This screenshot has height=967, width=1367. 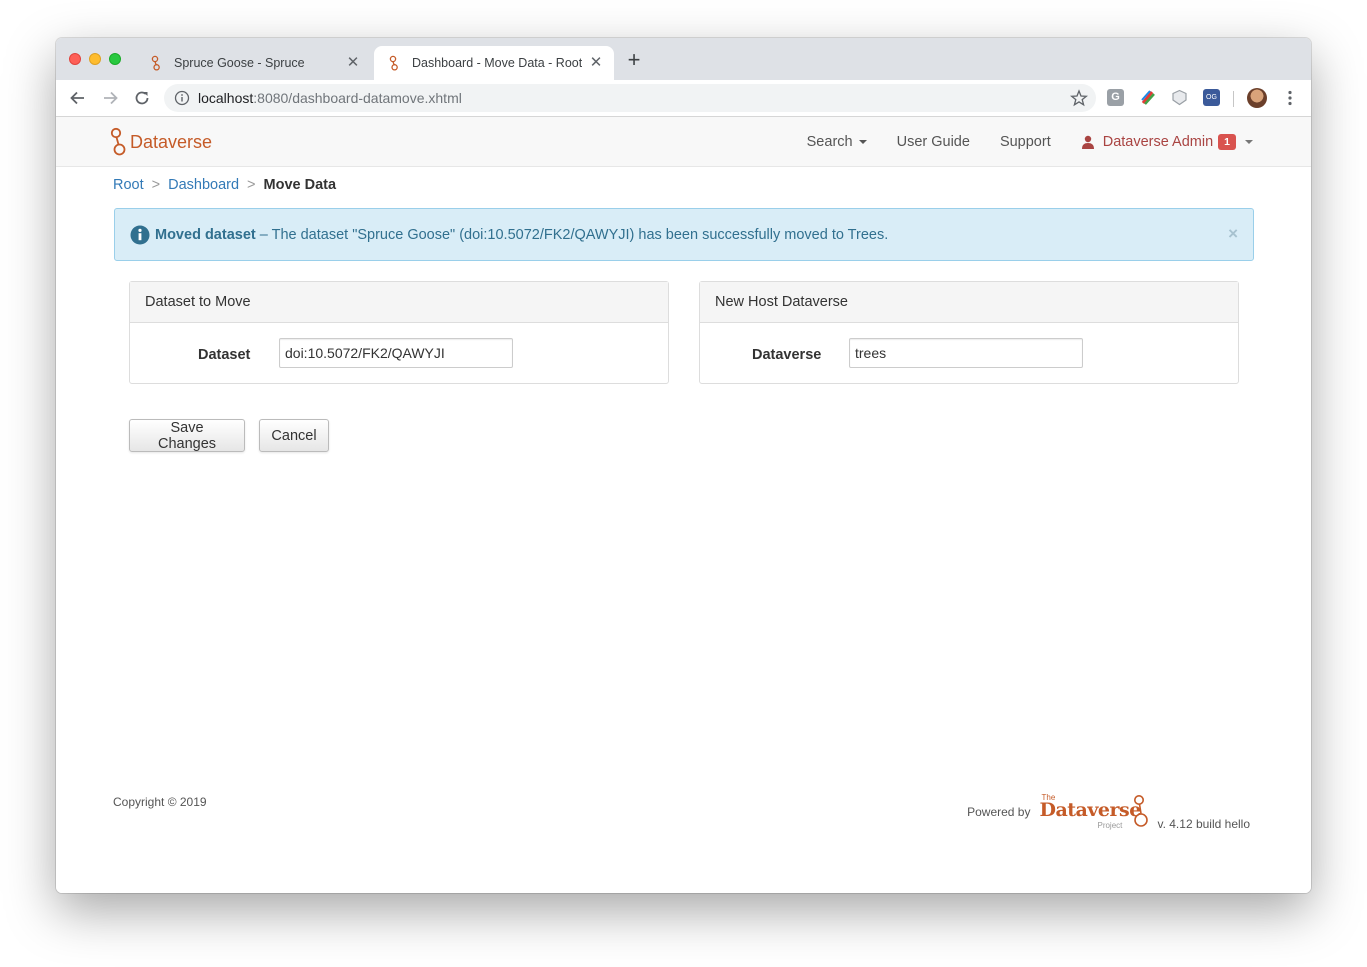 I want to click on nav-search-dropdown: Search, so click(x=837, y=142).